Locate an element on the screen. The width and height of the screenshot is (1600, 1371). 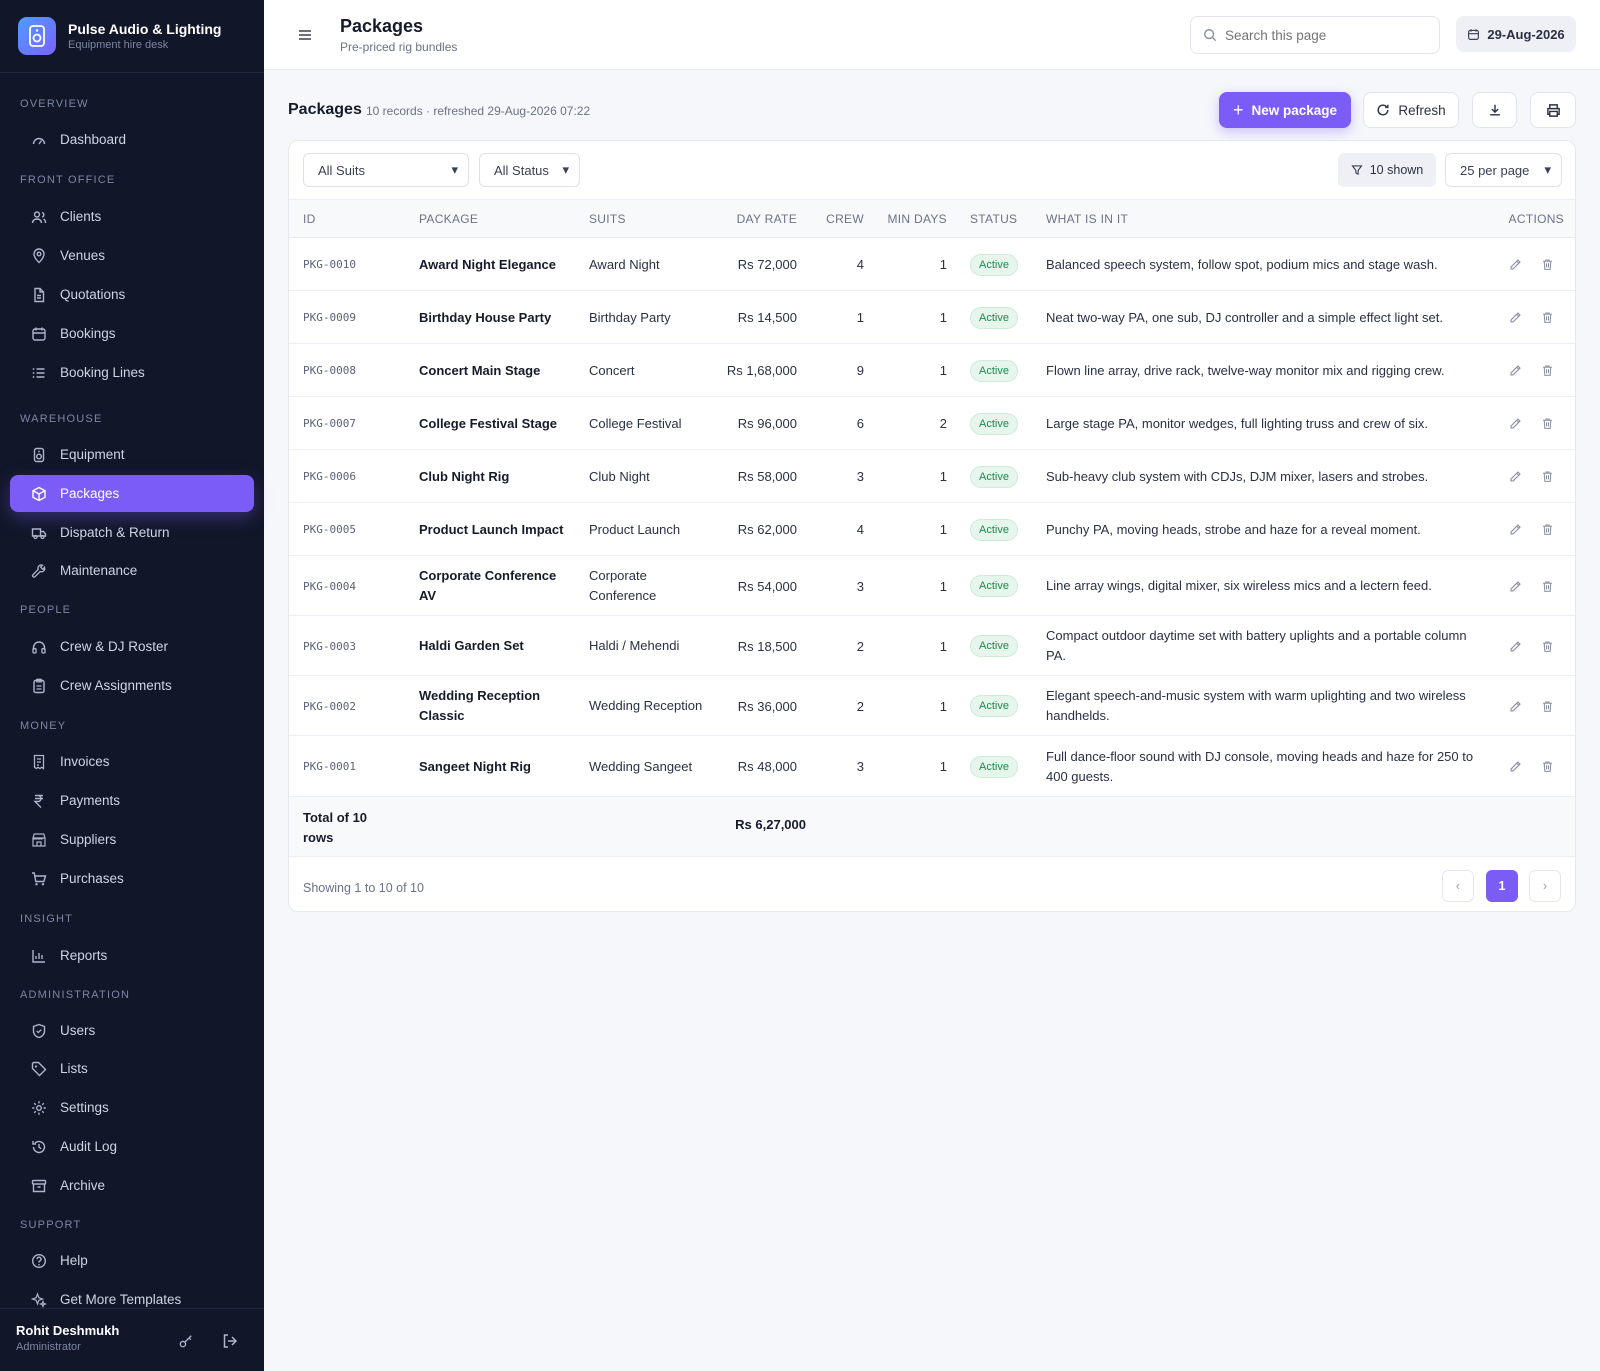
sidebar-item-settings: Settings is located at coordinates (132, 1107).